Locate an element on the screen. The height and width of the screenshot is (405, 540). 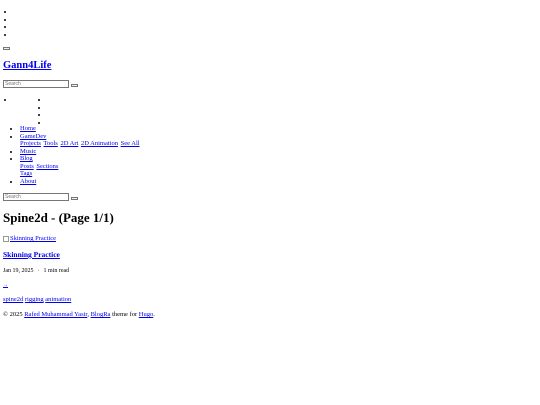
post-title-link: Skinning Practice is located at coordinates (31, 254).